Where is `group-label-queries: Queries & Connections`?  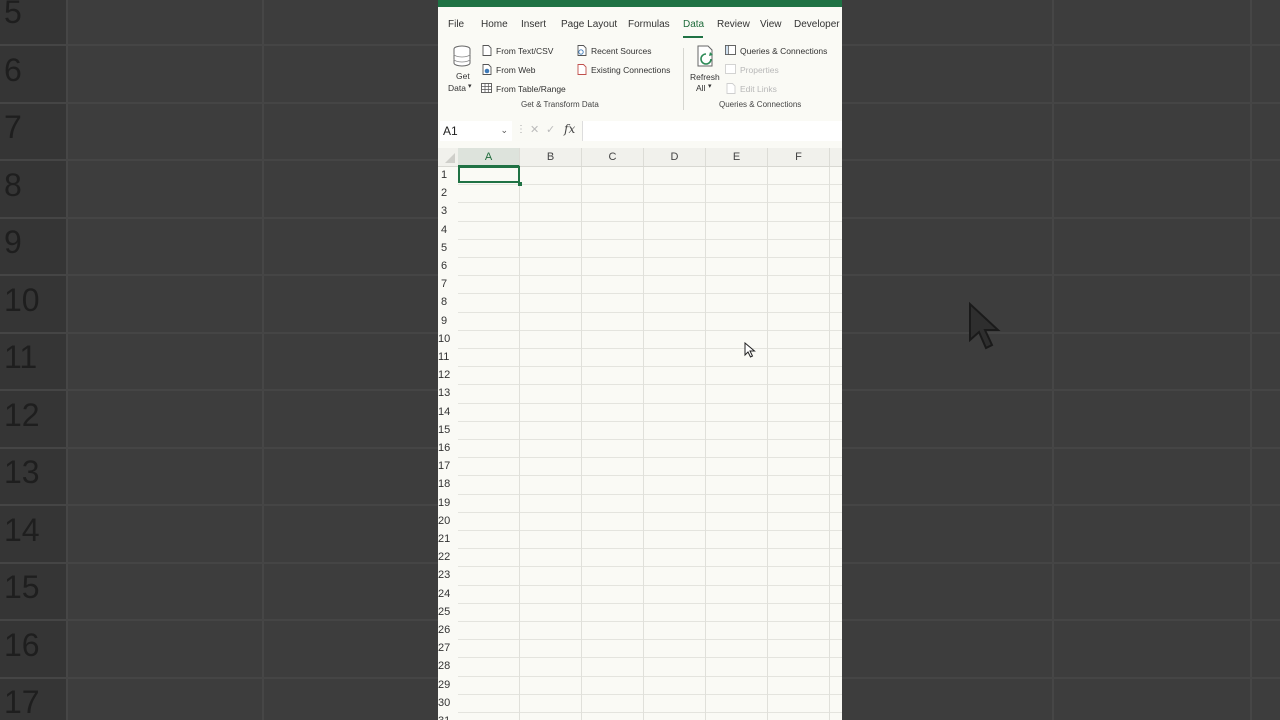 group-label-queries: Queries & Connections is located at coordinates (760, 104).